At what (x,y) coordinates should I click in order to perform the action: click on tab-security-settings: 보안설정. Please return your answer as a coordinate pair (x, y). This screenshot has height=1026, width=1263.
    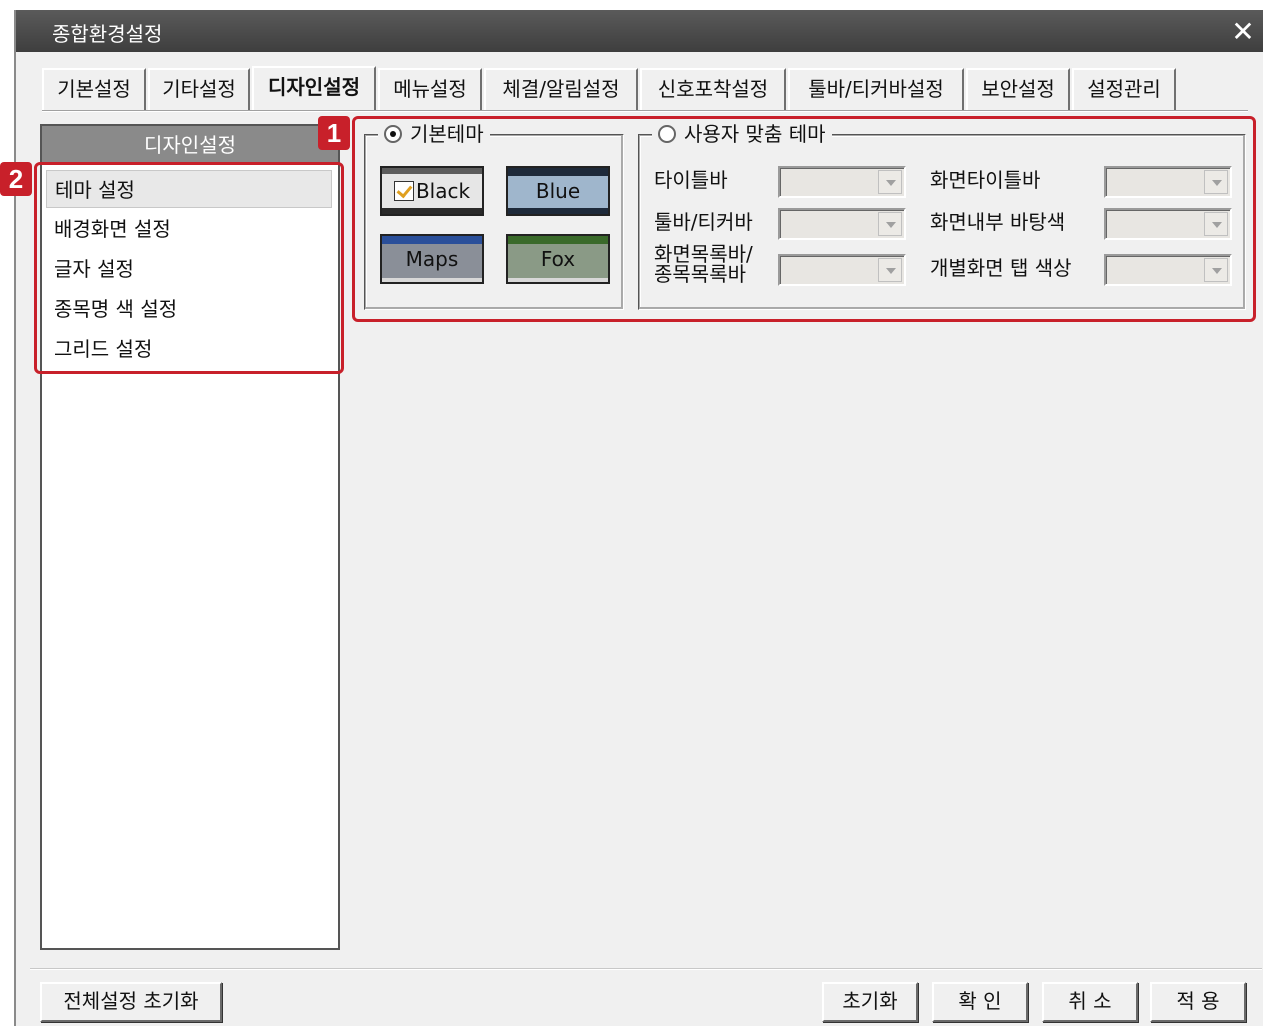
    Looking at the image, I should click on (1018, 89).